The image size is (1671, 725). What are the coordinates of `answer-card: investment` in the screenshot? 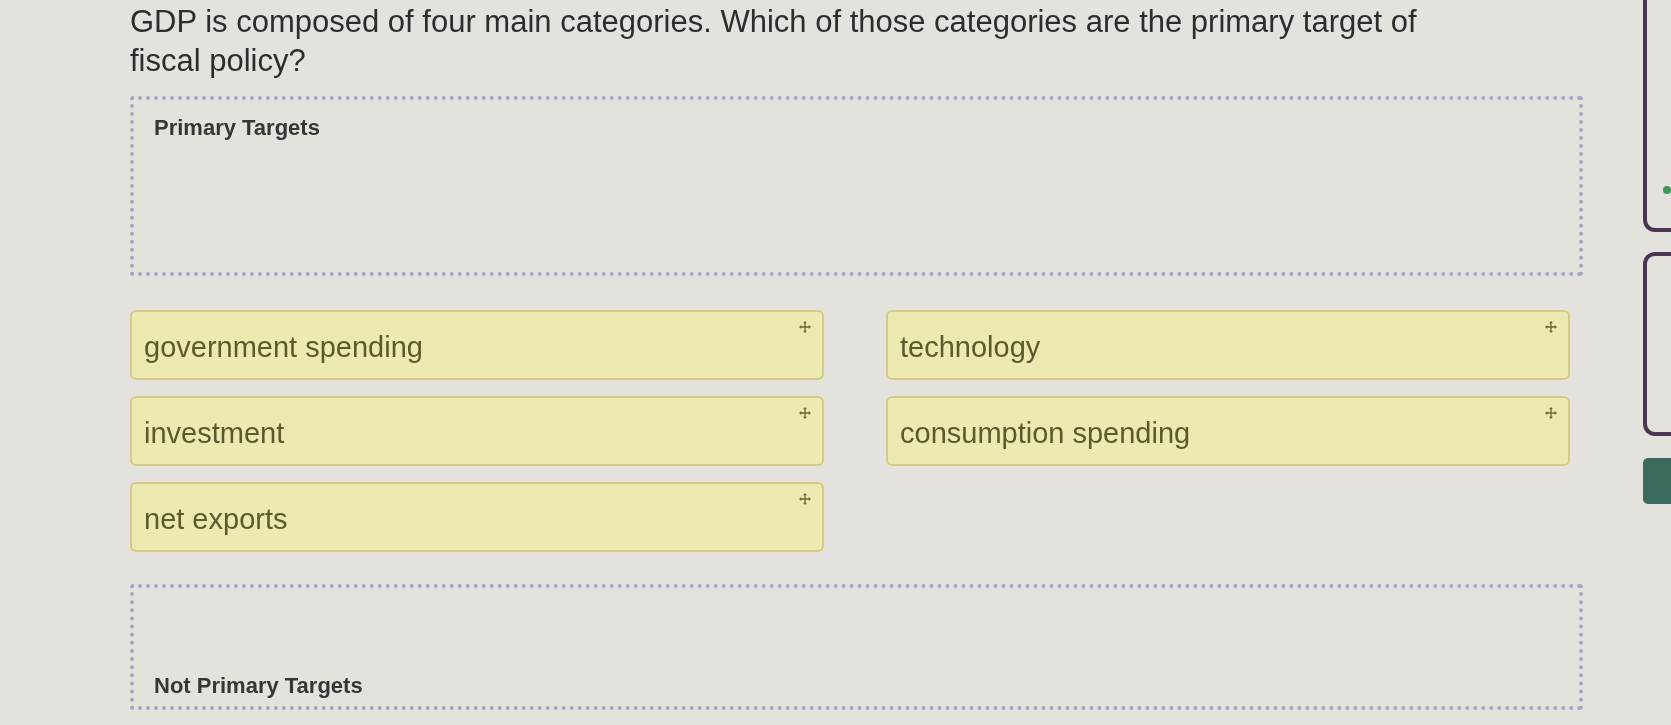 It's located at (477, 431).